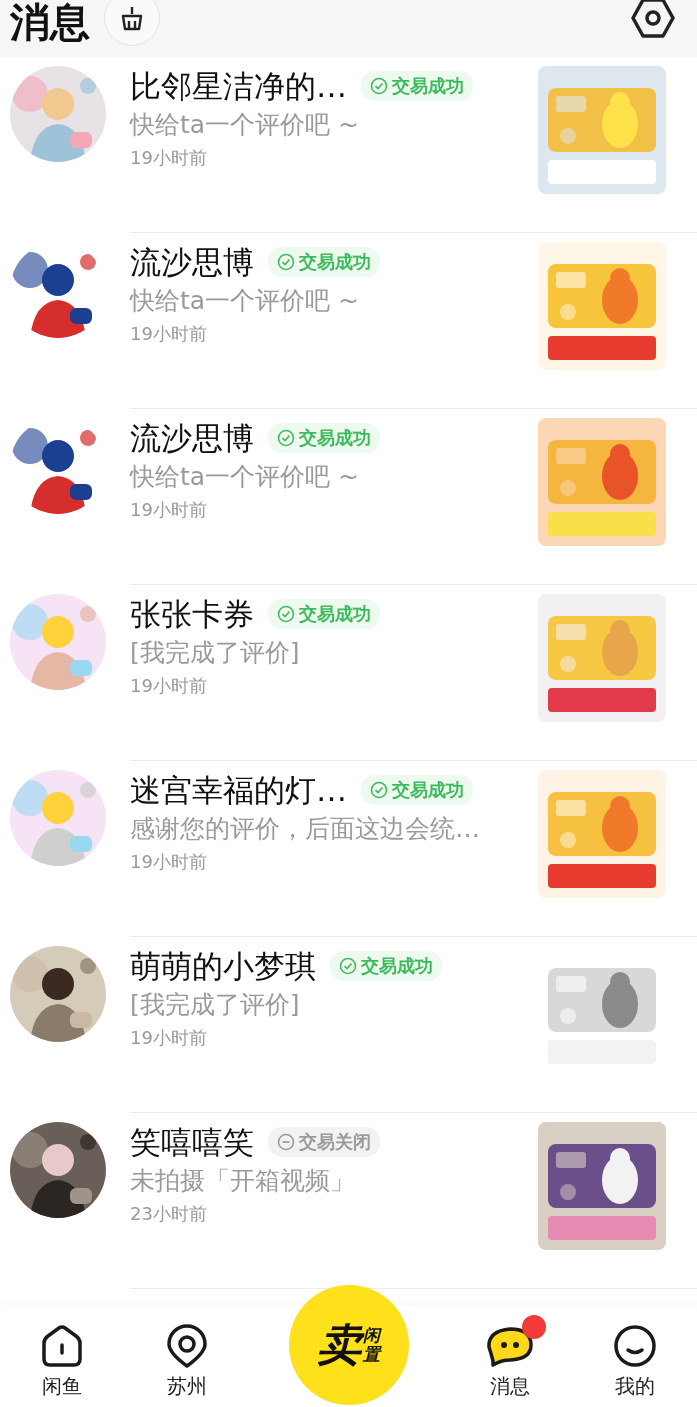 Image resolution: width=697 pixels, height=1407 pixels. Describe the element at coordinates (348, 1025) in the screenshot. I see `conversation-item: 萌萌的小梦琪 交易成功 [我完成了评价] 19小时前` at that location.